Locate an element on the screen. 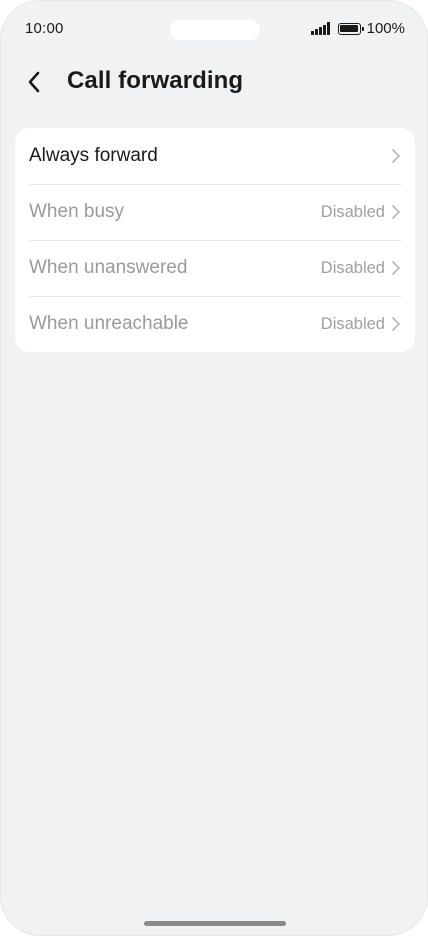 This screenshot has height=936, width=428. status-bar: 10:00 100% is located at coordinates (214, 30).